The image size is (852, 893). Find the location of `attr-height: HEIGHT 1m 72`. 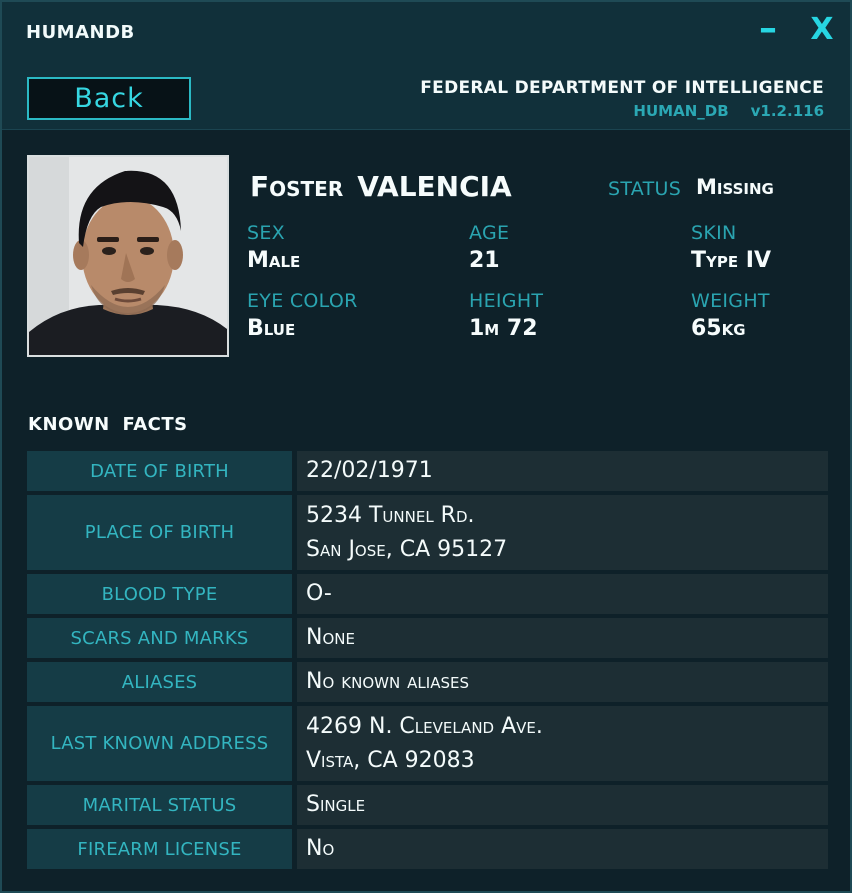

attr-height: HEIGHT 1m 72 is located at coordinates (506, 315).